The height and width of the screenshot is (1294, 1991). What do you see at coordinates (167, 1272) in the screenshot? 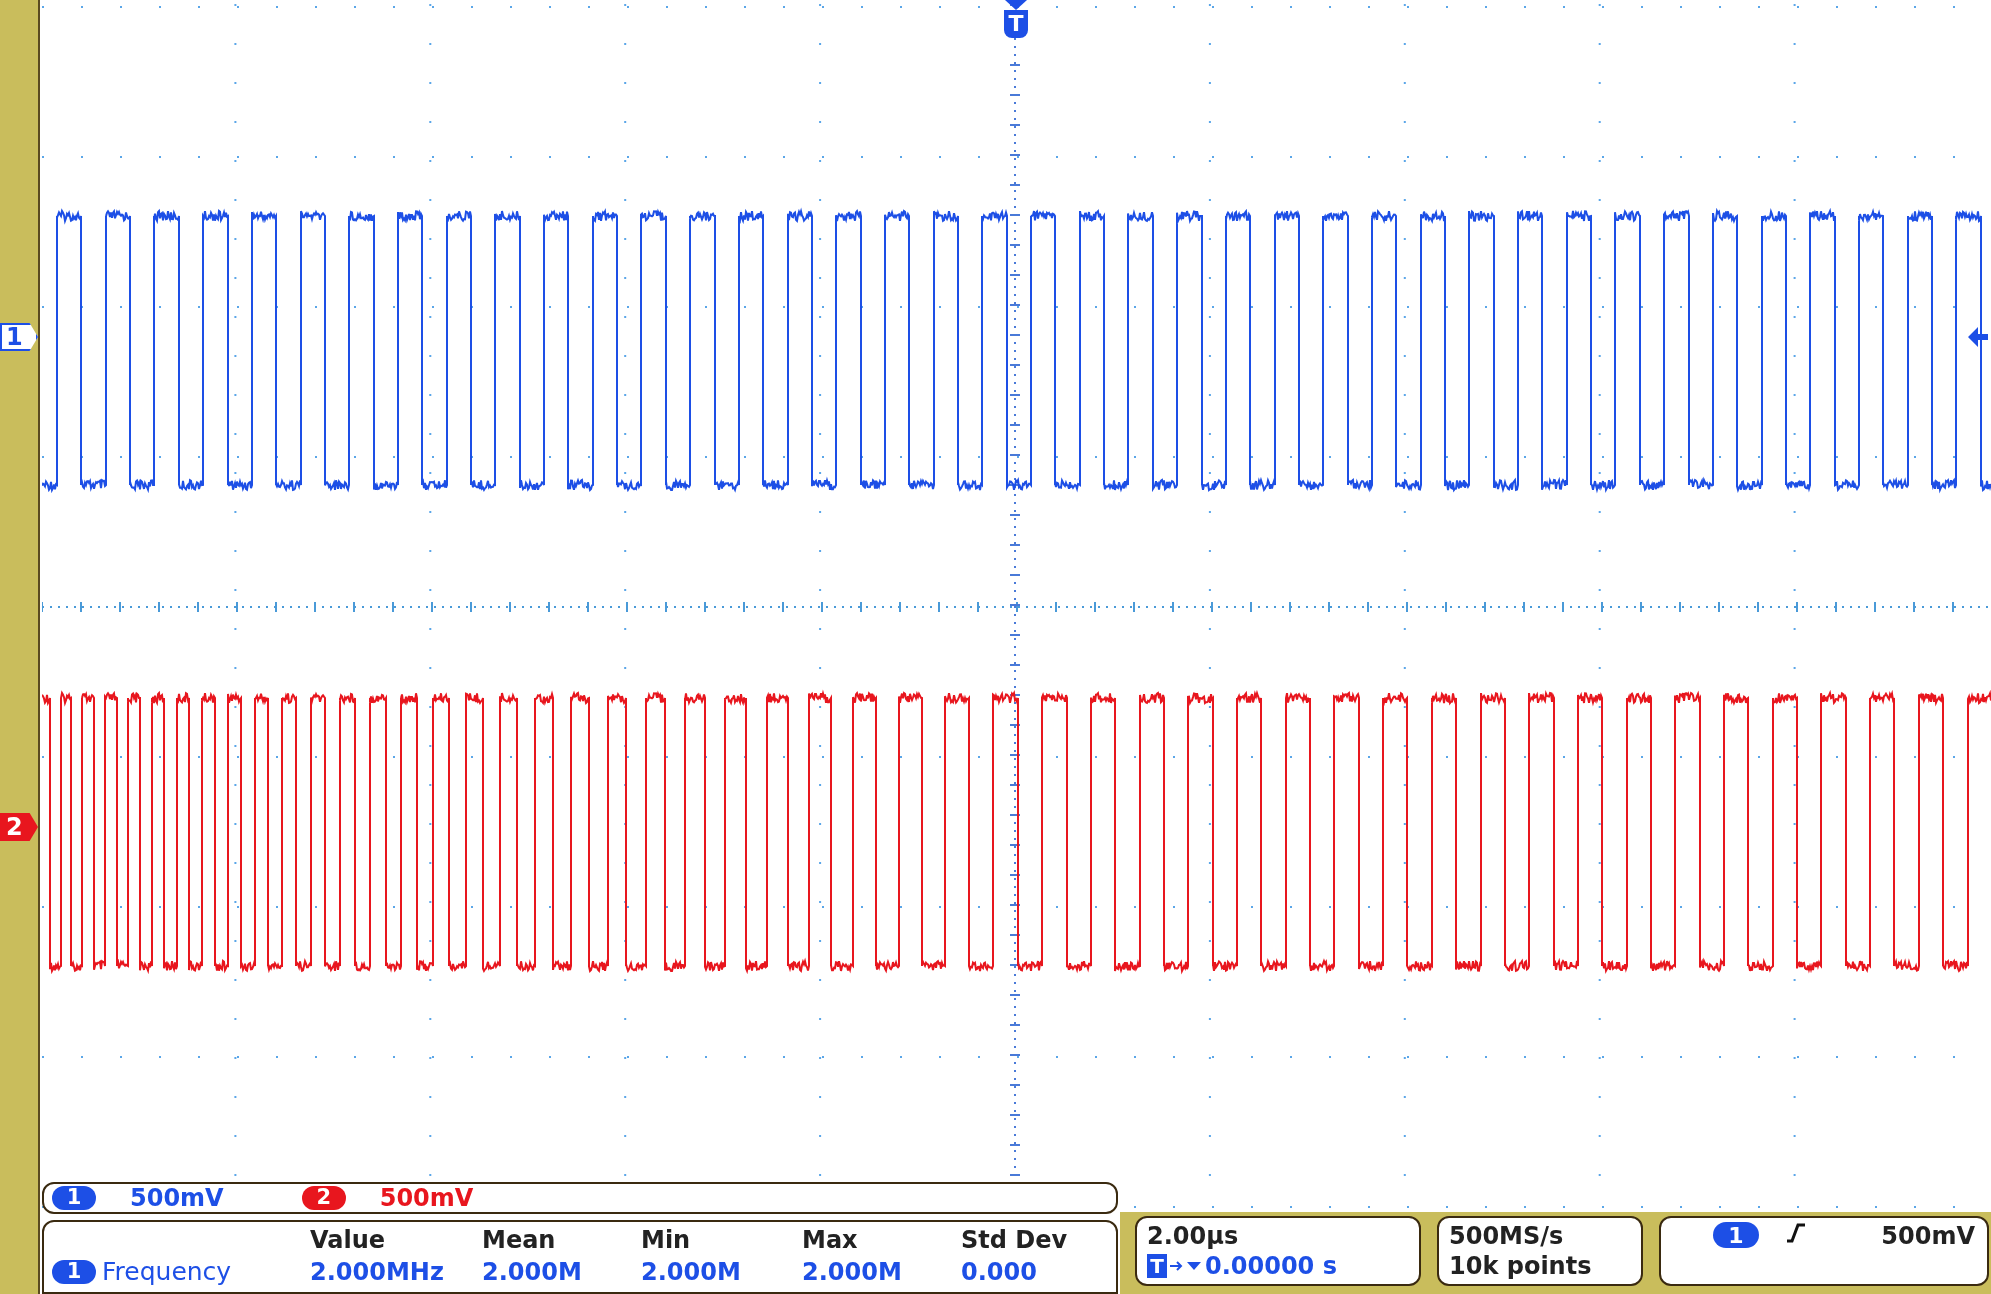
I see `measurement-name: Frequency` at bounding box center [167, 1272].